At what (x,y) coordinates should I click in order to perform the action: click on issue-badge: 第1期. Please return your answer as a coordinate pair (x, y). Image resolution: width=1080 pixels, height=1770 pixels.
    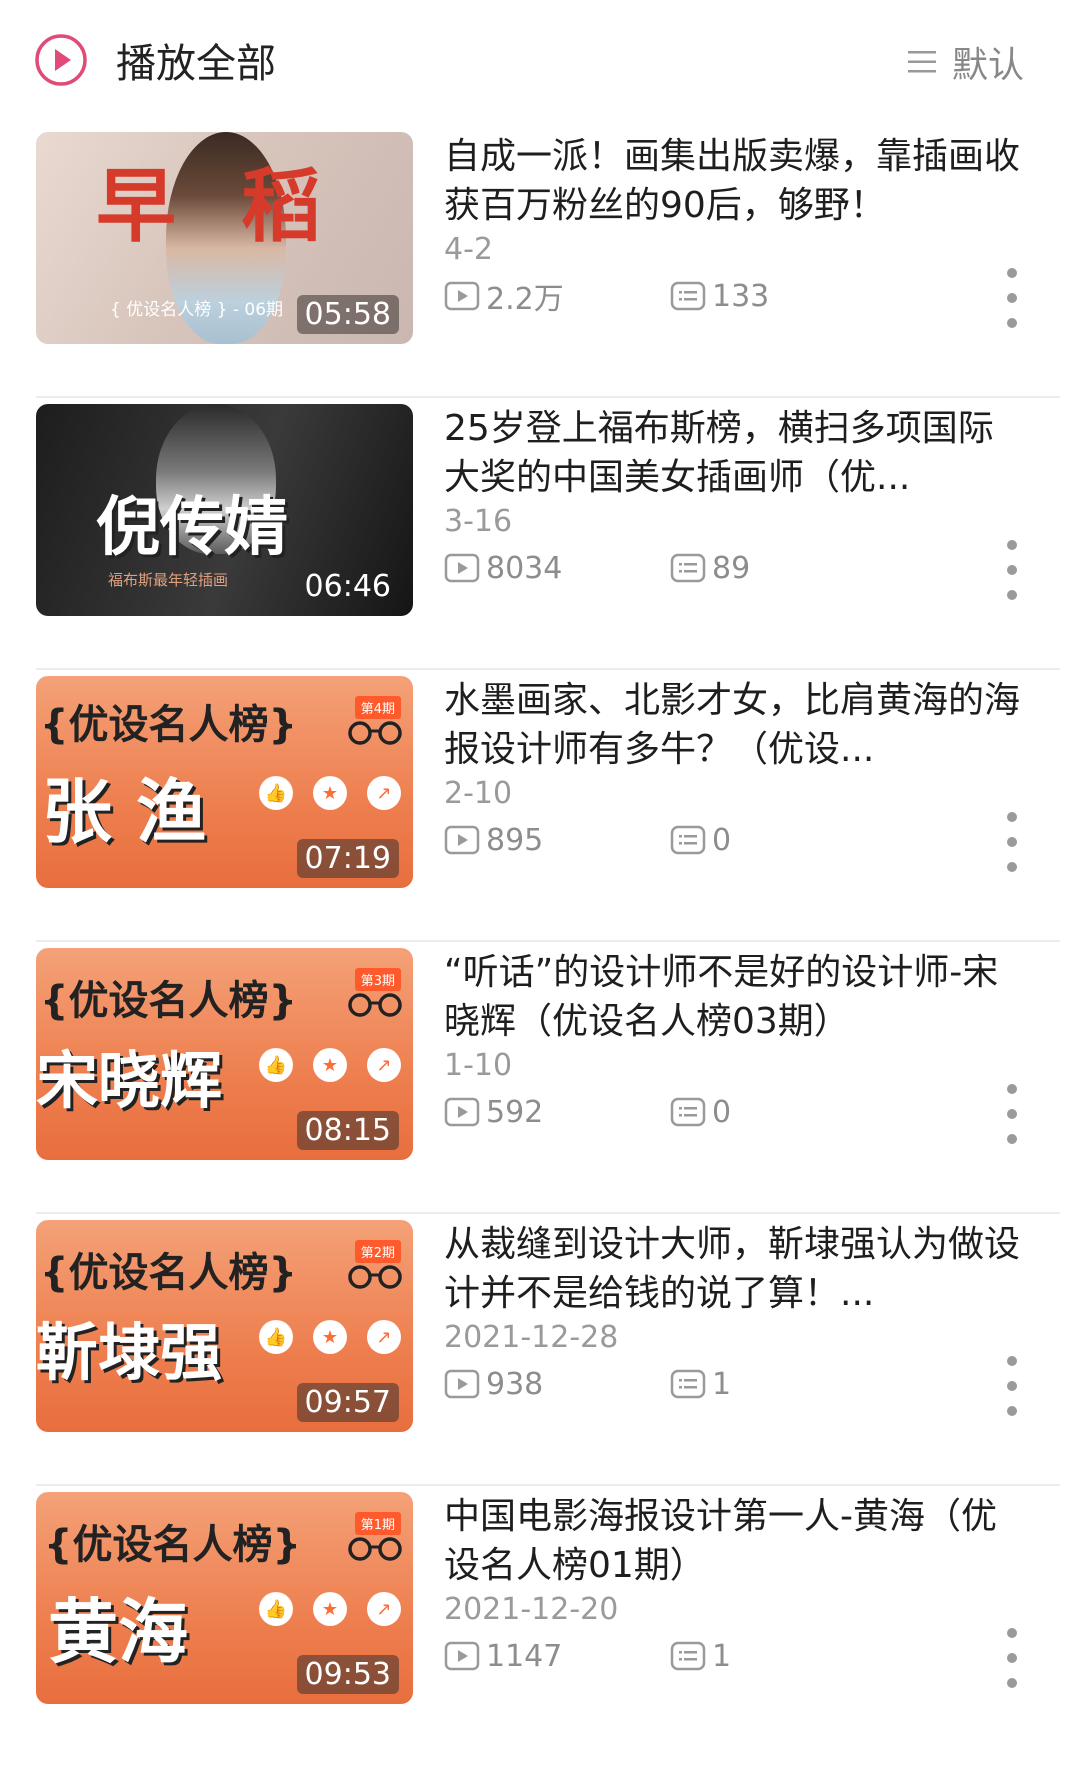
    Looking at the image, I should click on (377, 1523).